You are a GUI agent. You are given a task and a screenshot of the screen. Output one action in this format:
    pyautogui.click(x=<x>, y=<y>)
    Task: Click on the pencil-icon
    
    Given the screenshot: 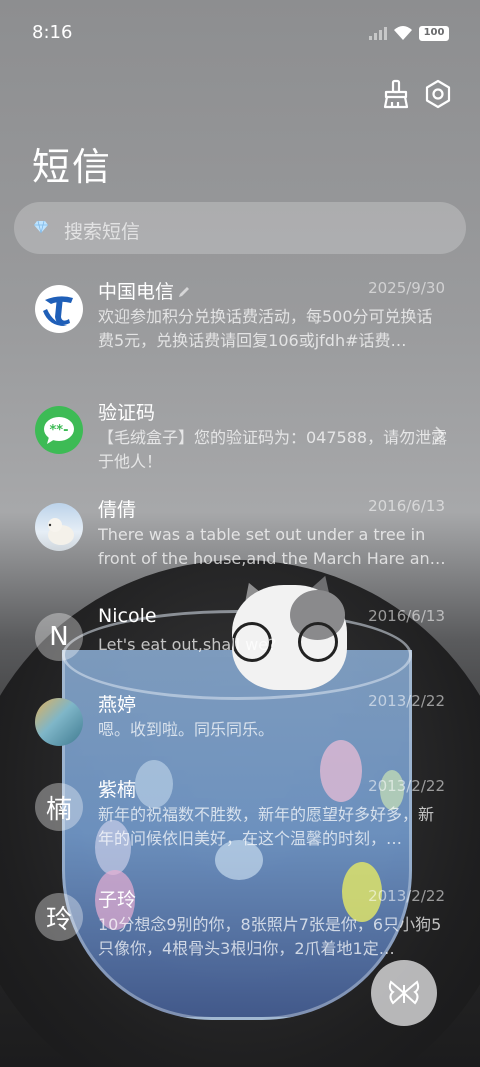 What is the action you would take?
    pyautogui.click(x=184, y=292)
    